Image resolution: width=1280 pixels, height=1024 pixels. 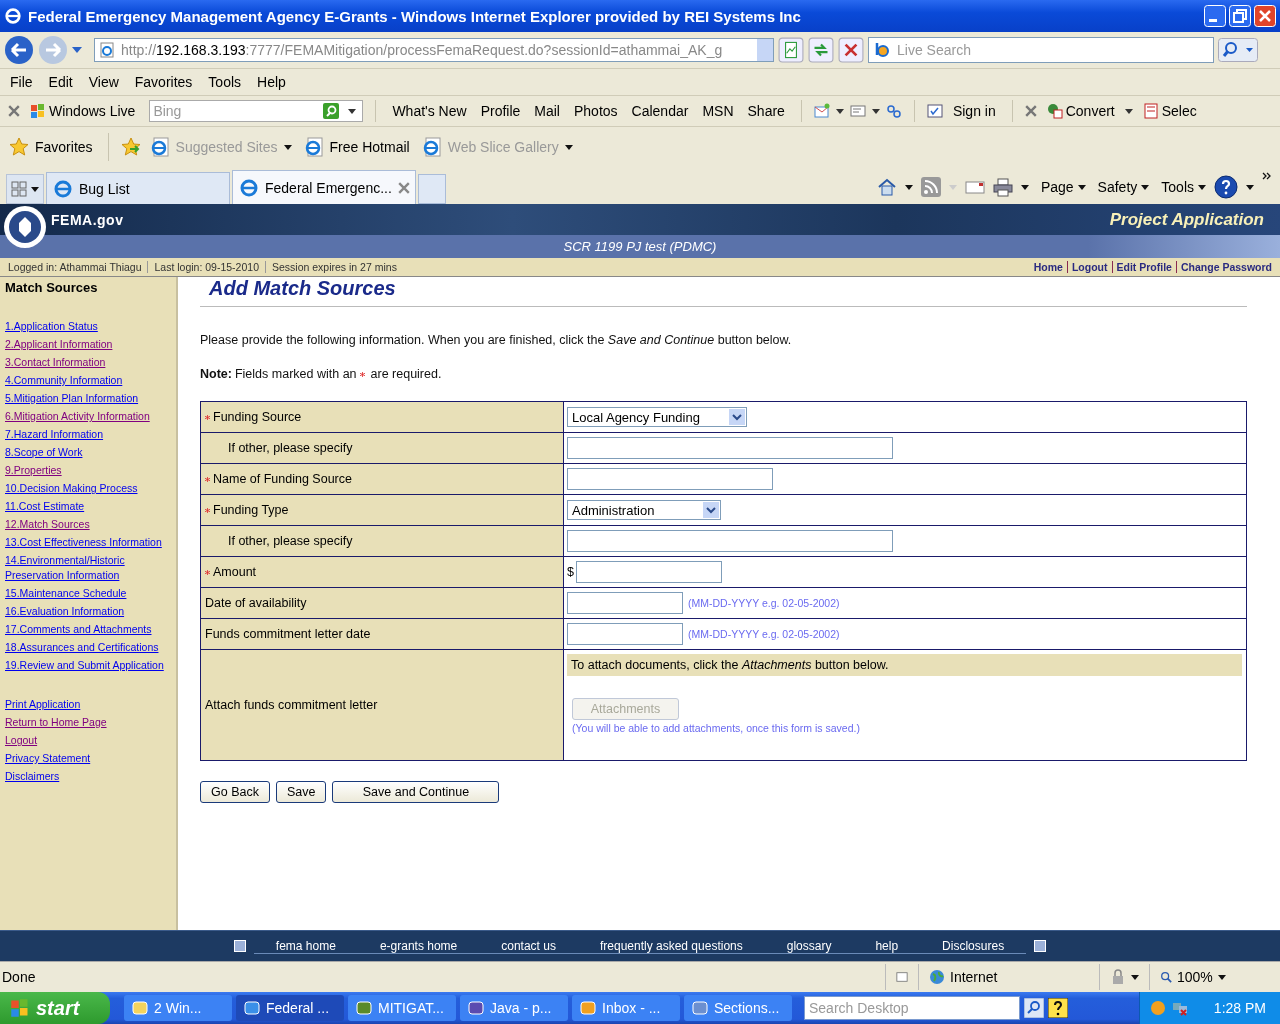 What do you see at coordinates (434, 50) in the screenshot?
I see `address-field: http://192.168.3.193:7777/FEMAMitigation/processFemaRequest.do?sessionId=athammai_AK_g` at bounding box center [434, 50].